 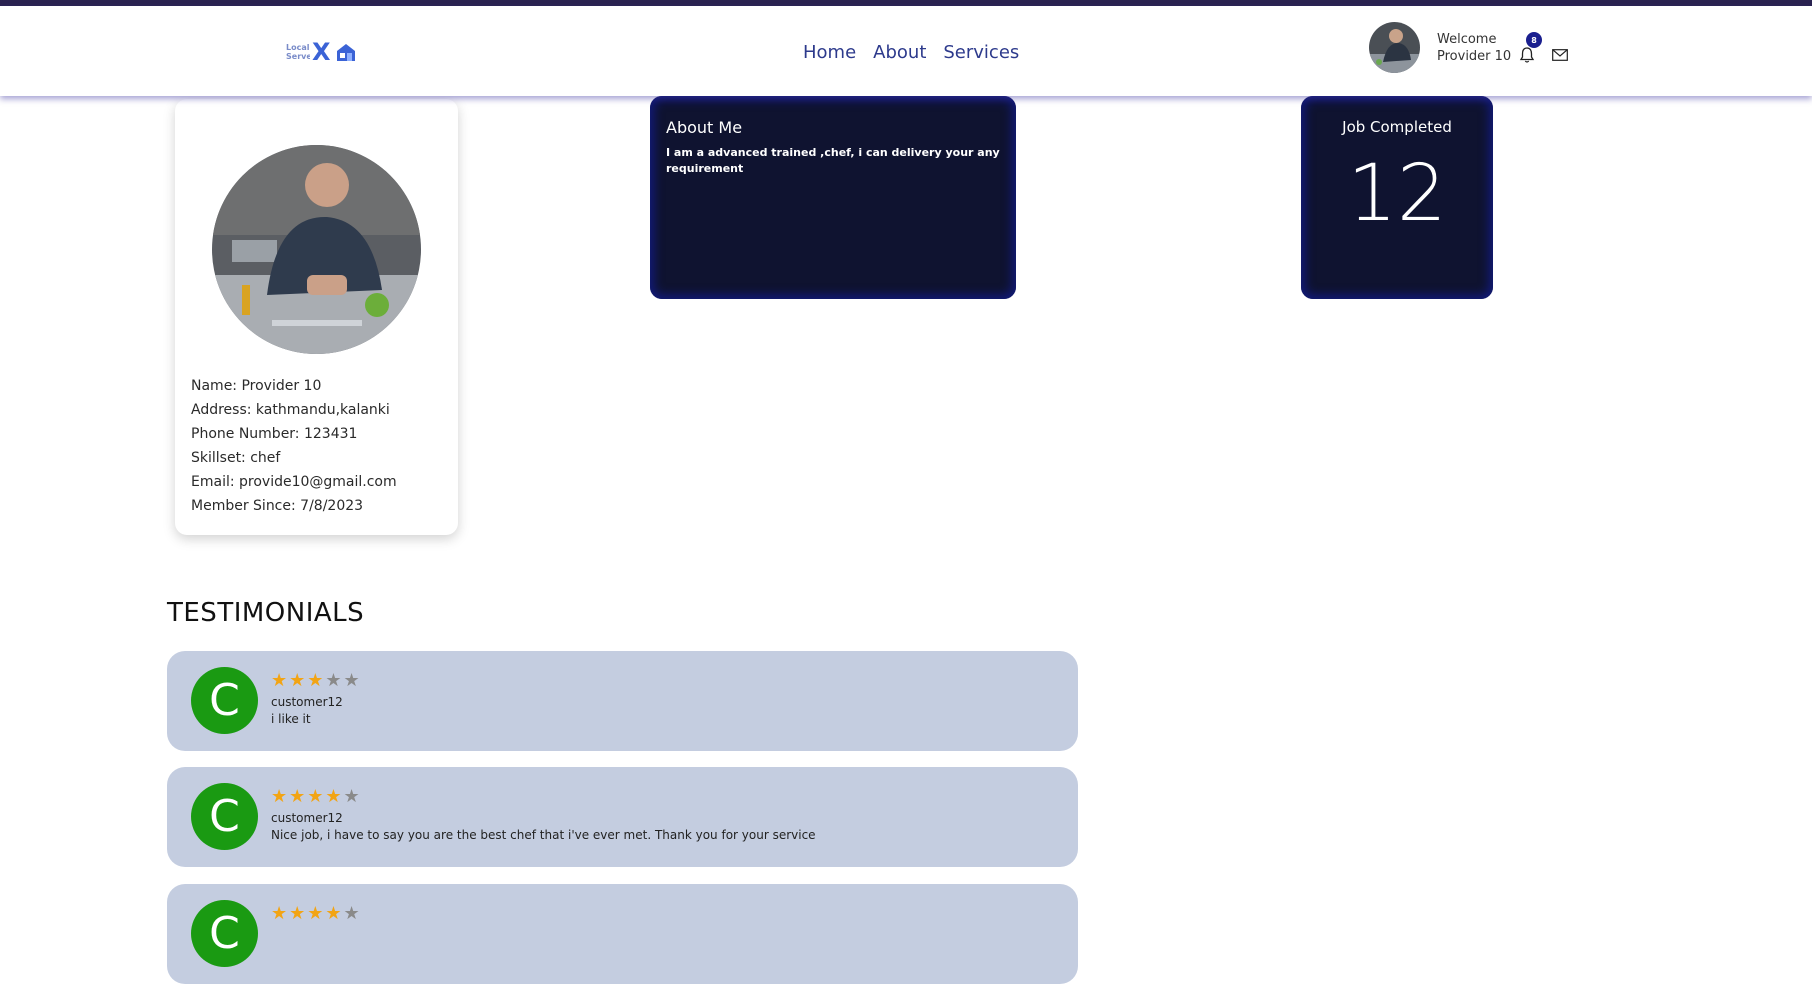 What do you see at coordinates (236, 458) in the screenshot?
I see `profile-skillset: Skillset: chef` at bounding box center [236, 458].